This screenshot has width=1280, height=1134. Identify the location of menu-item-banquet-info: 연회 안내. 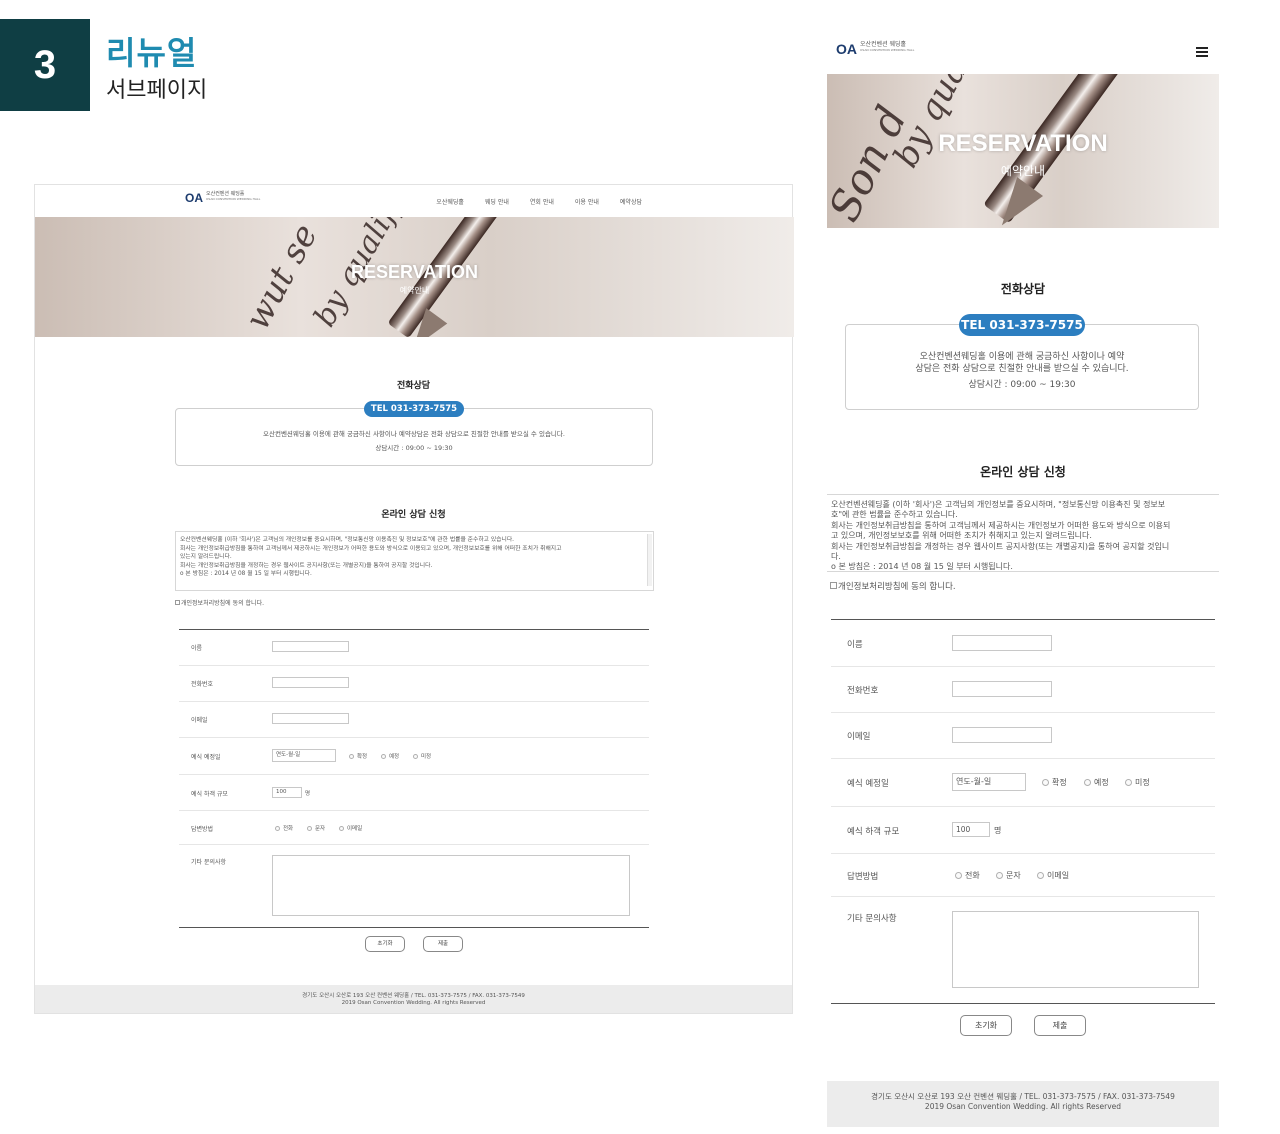
(542, 201).